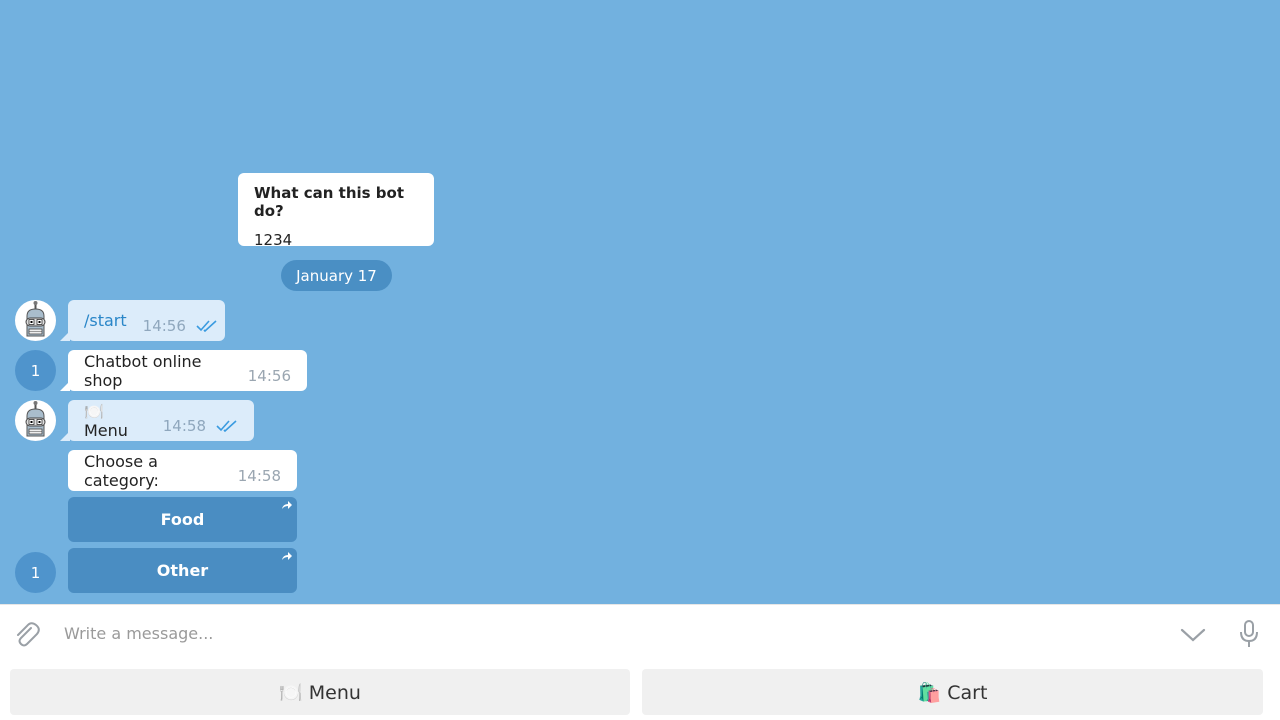  What do you see at coordinates (157, 420) in the screenshot?
I see `message-outgoing: 🍽️ Menu 14:58` at bounding box center [157, 420].